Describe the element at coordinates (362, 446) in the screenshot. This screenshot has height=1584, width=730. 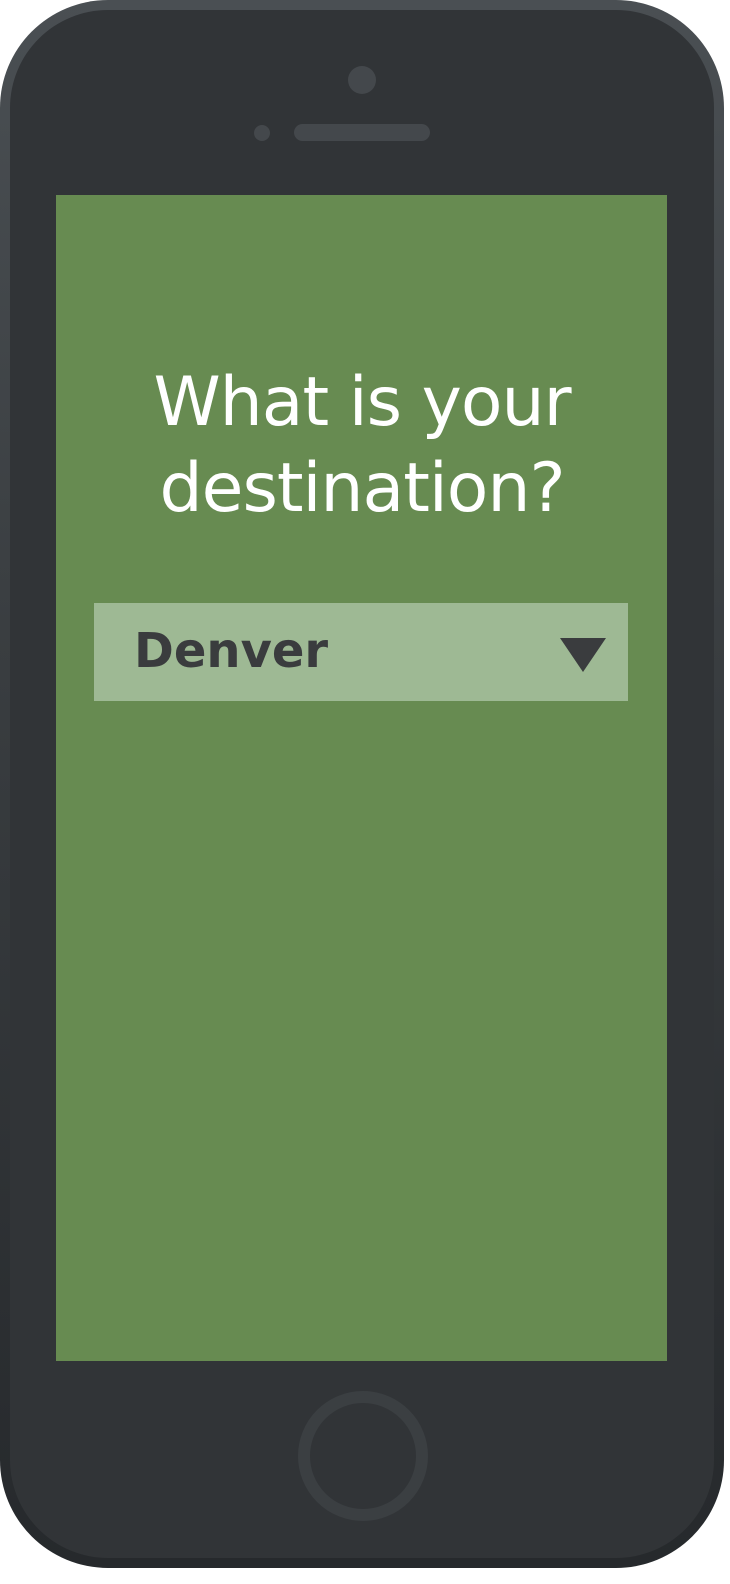
I see `destination-question: What is your destination?` at that location.